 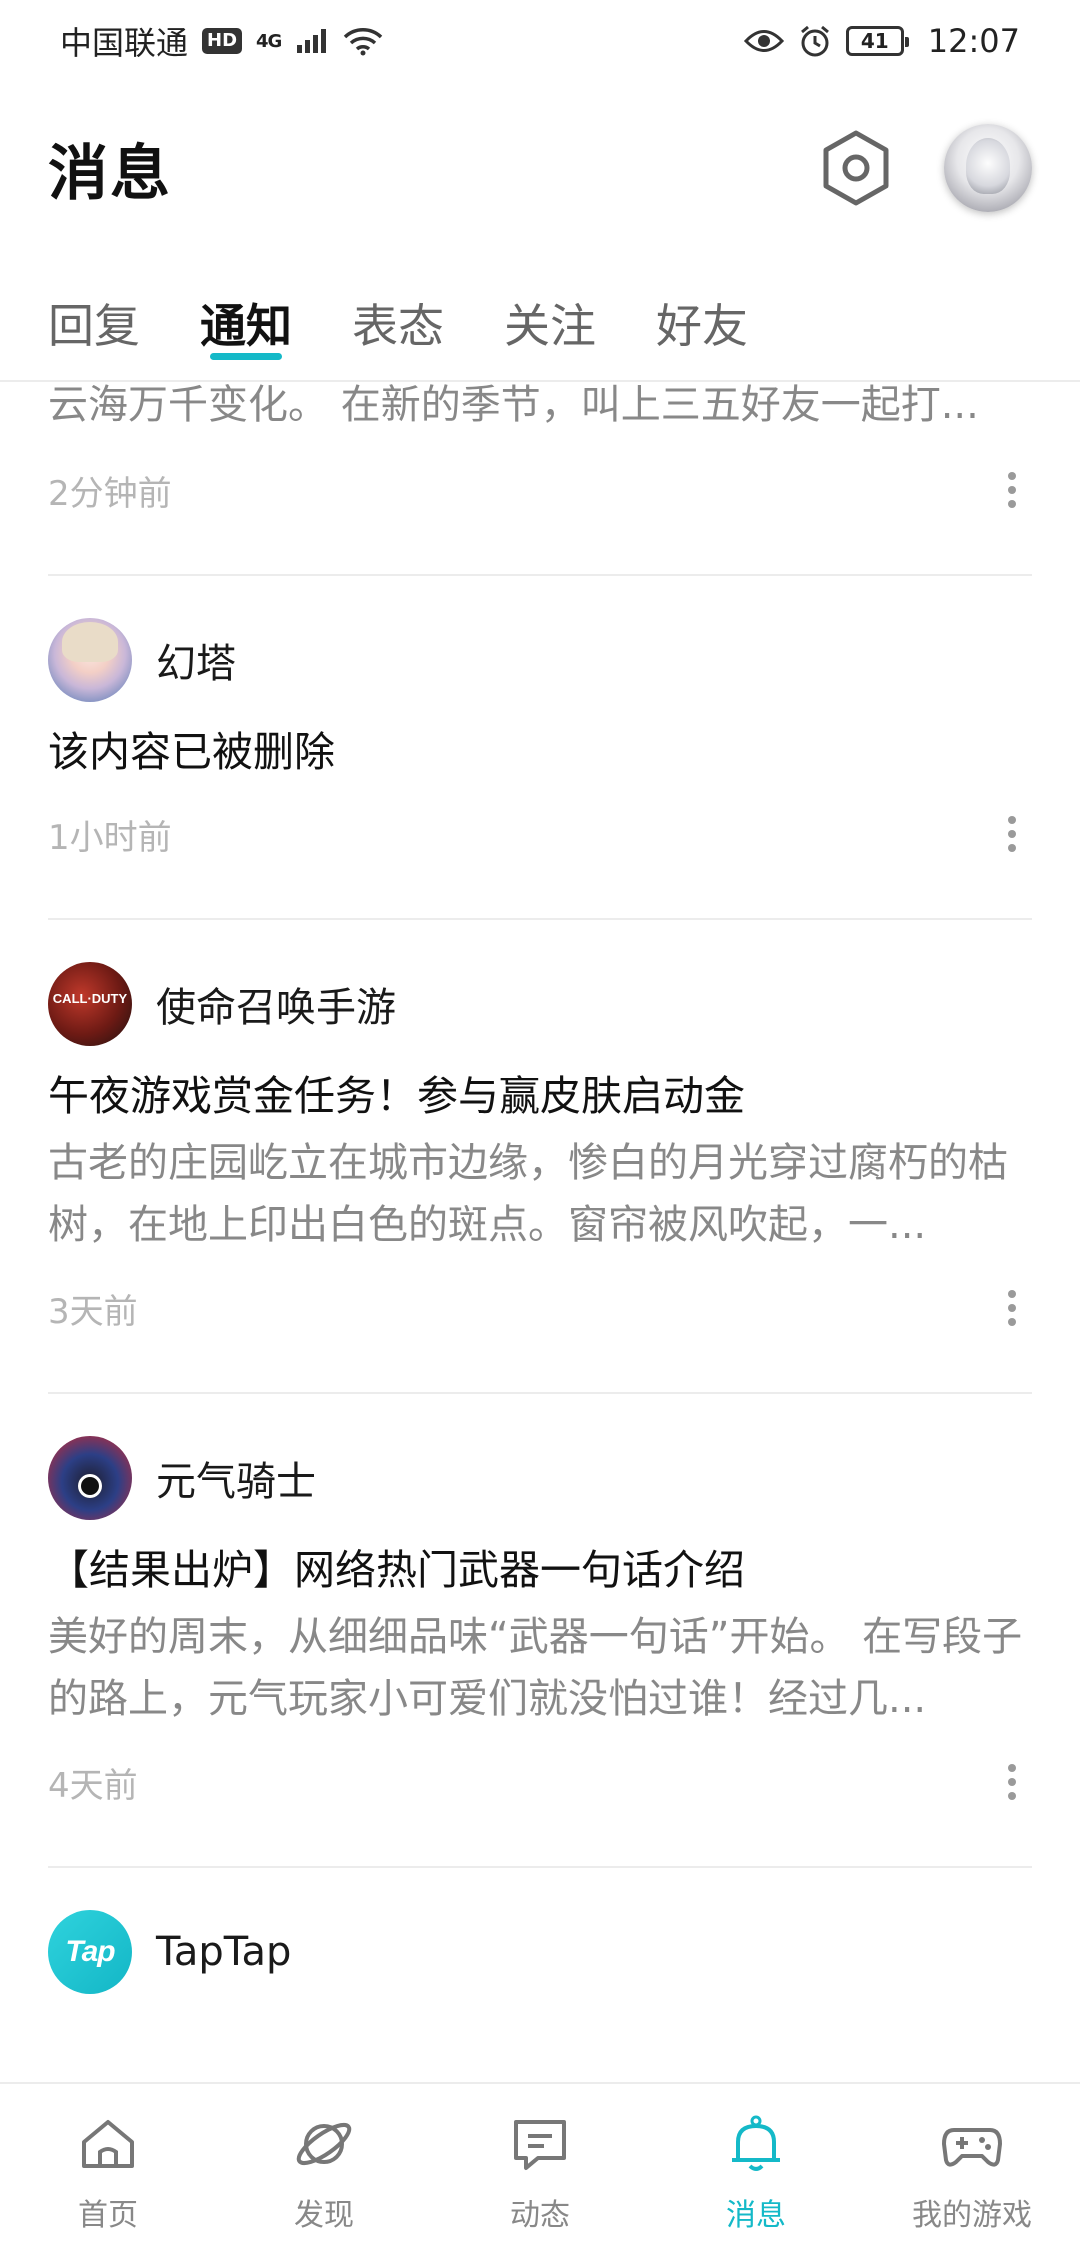 What do you see at coordinates (246, 356) in the screenshot?
I see `active-tab-indicator` at bounding box center [246, 356].